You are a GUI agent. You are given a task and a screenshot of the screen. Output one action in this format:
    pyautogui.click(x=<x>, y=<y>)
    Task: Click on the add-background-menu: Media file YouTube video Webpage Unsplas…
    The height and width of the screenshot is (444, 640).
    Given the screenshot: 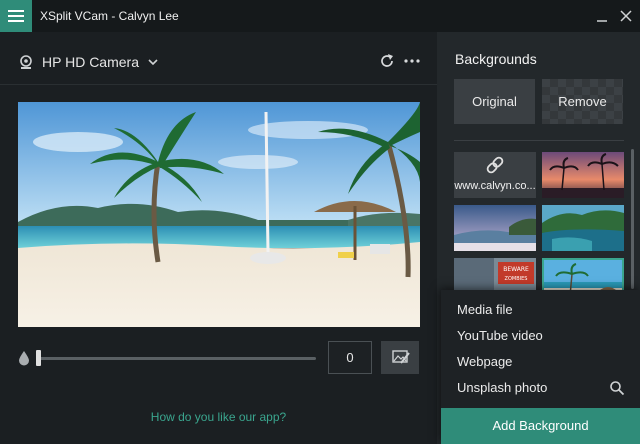 What is the action you would take?
    pyautogui.click(x=540, y=367)
    